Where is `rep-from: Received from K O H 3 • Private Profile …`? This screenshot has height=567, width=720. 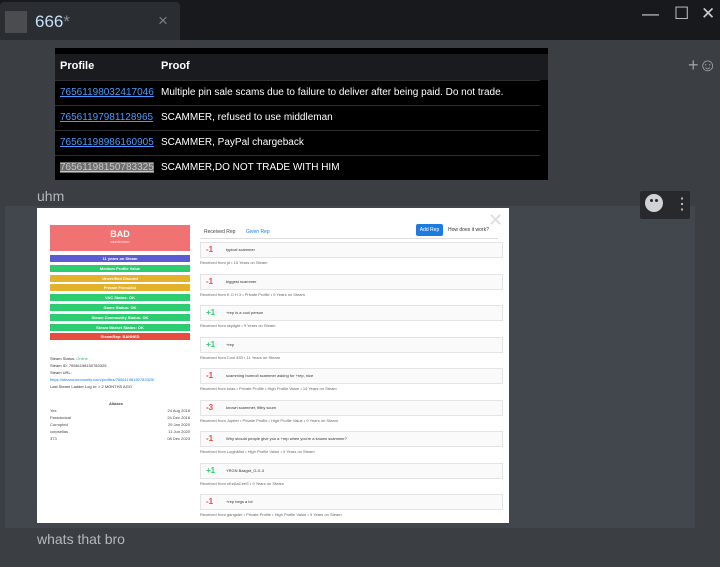
rep-from: Received from K O H 3 • Private Profile … is located at coordinates (252, 294).